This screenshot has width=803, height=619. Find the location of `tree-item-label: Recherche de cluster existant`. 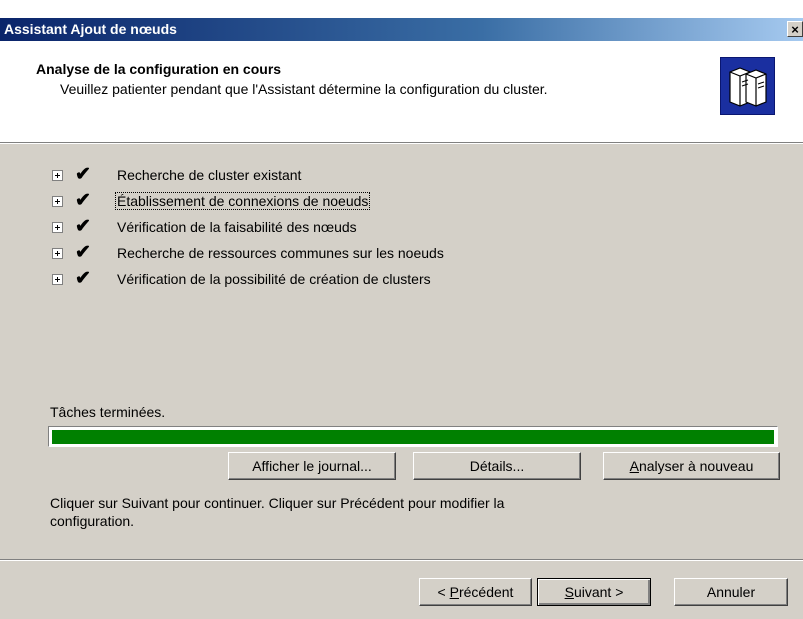

tree-item-label: Recherche de cluster existant is located at coordinates (209, 175).